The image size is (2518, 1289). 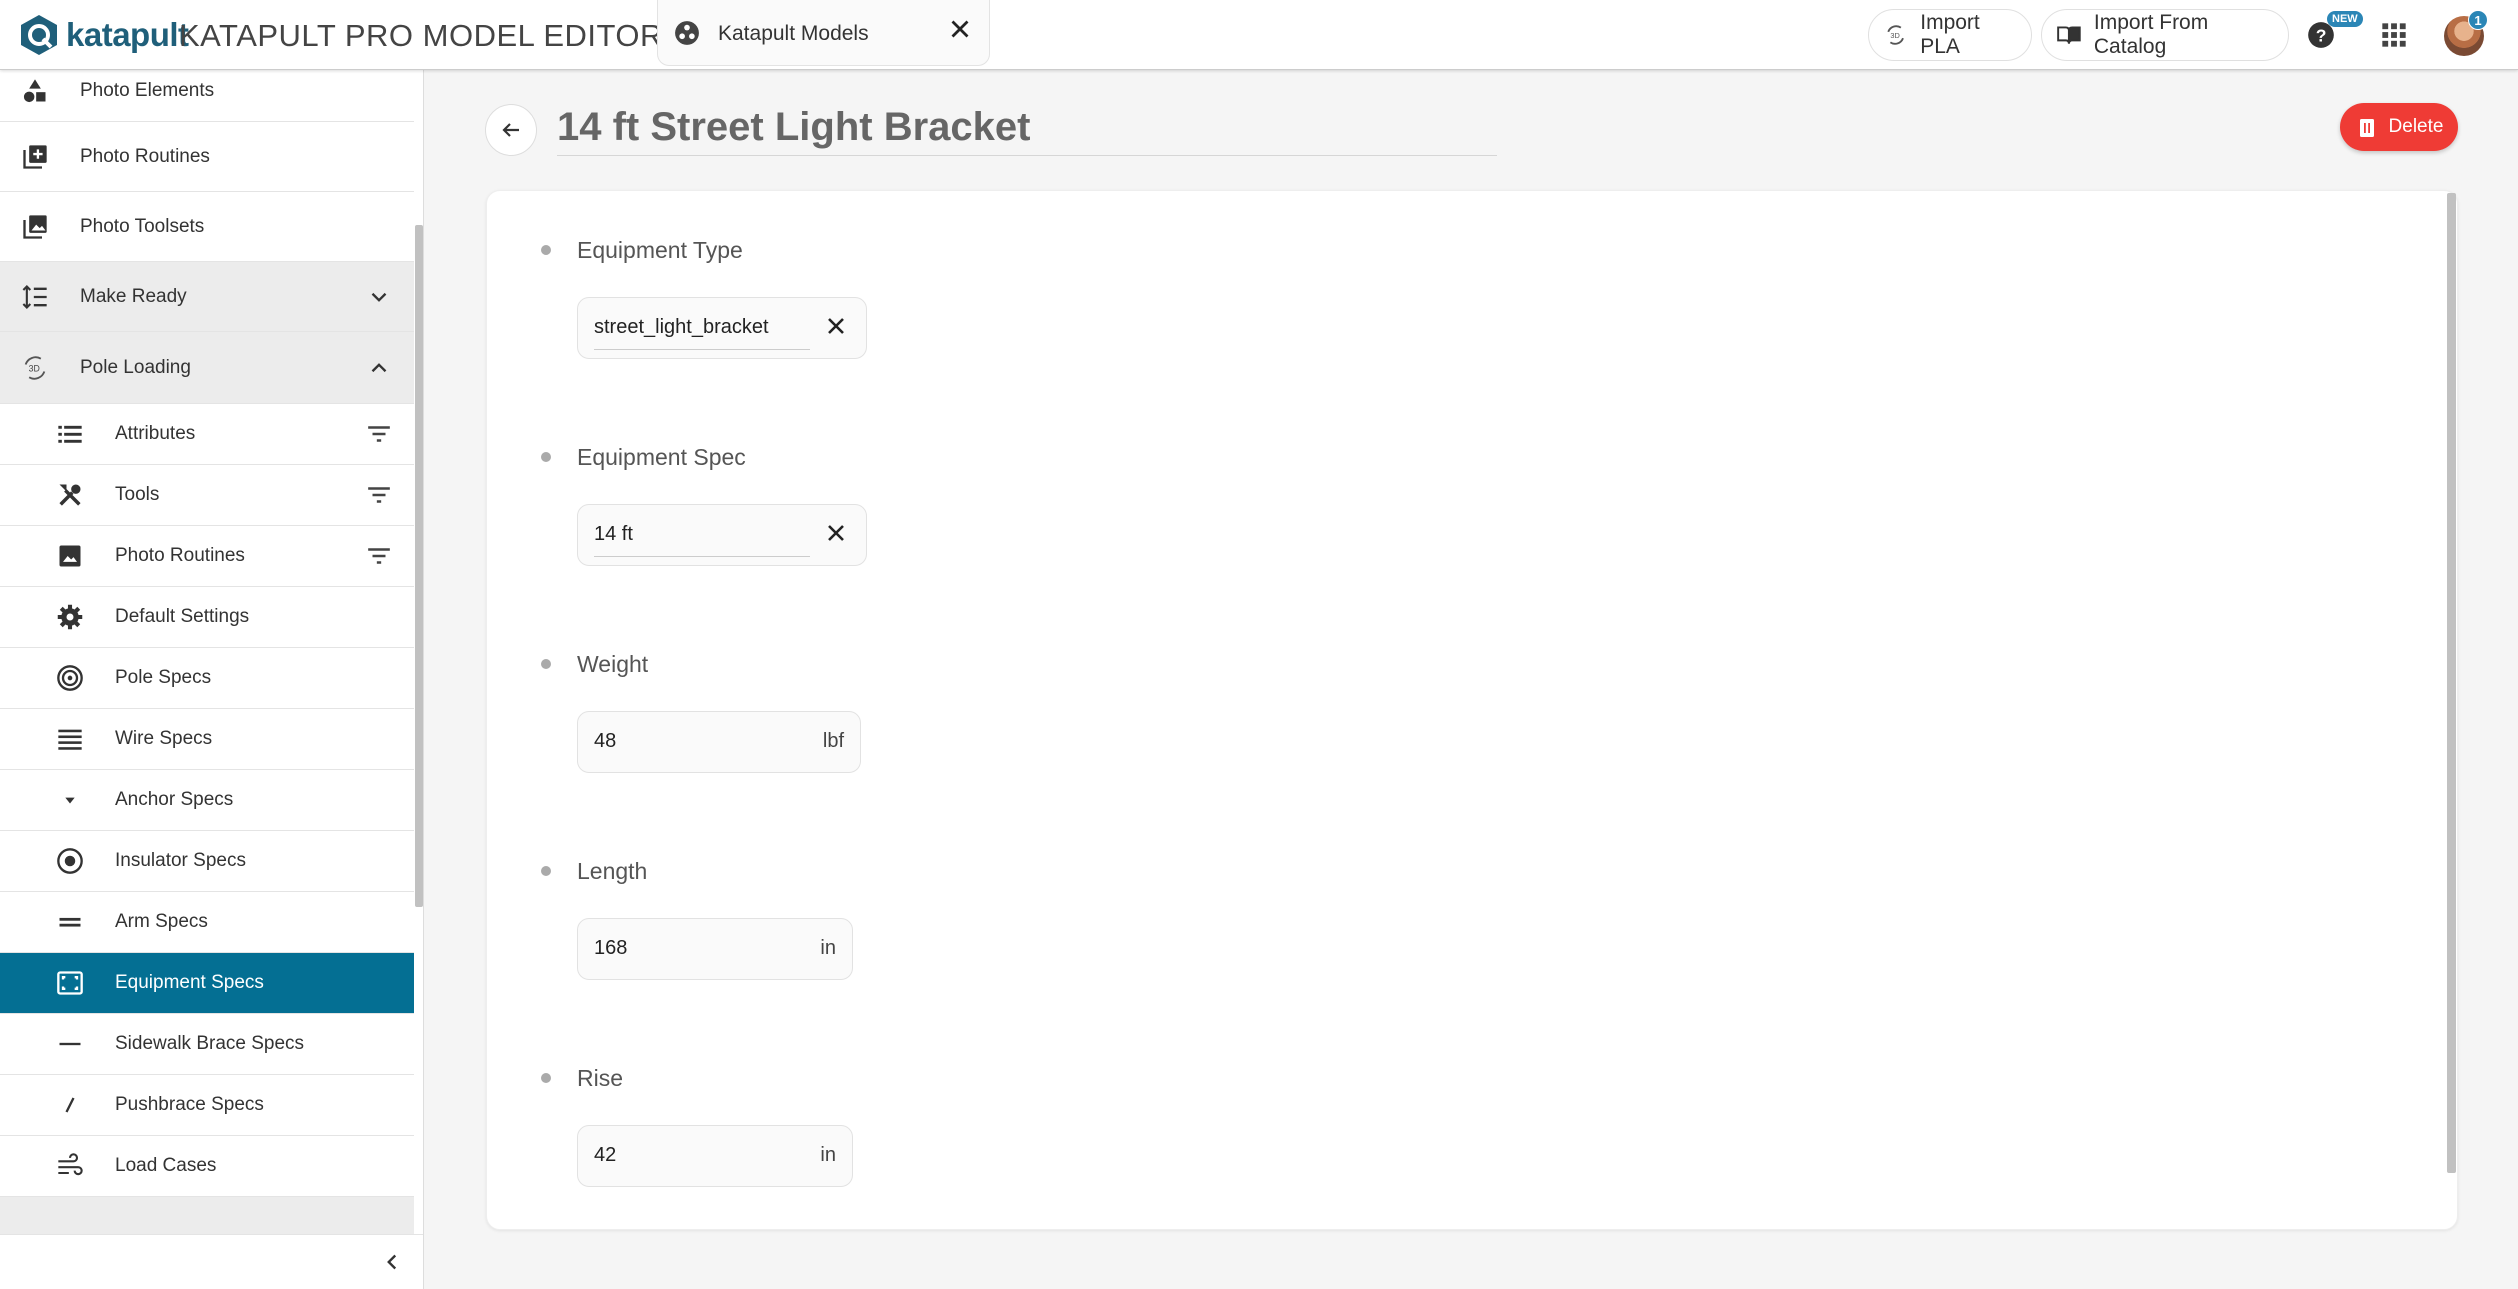 I want to click on radio-button-icon, so click(x=70, y=861).